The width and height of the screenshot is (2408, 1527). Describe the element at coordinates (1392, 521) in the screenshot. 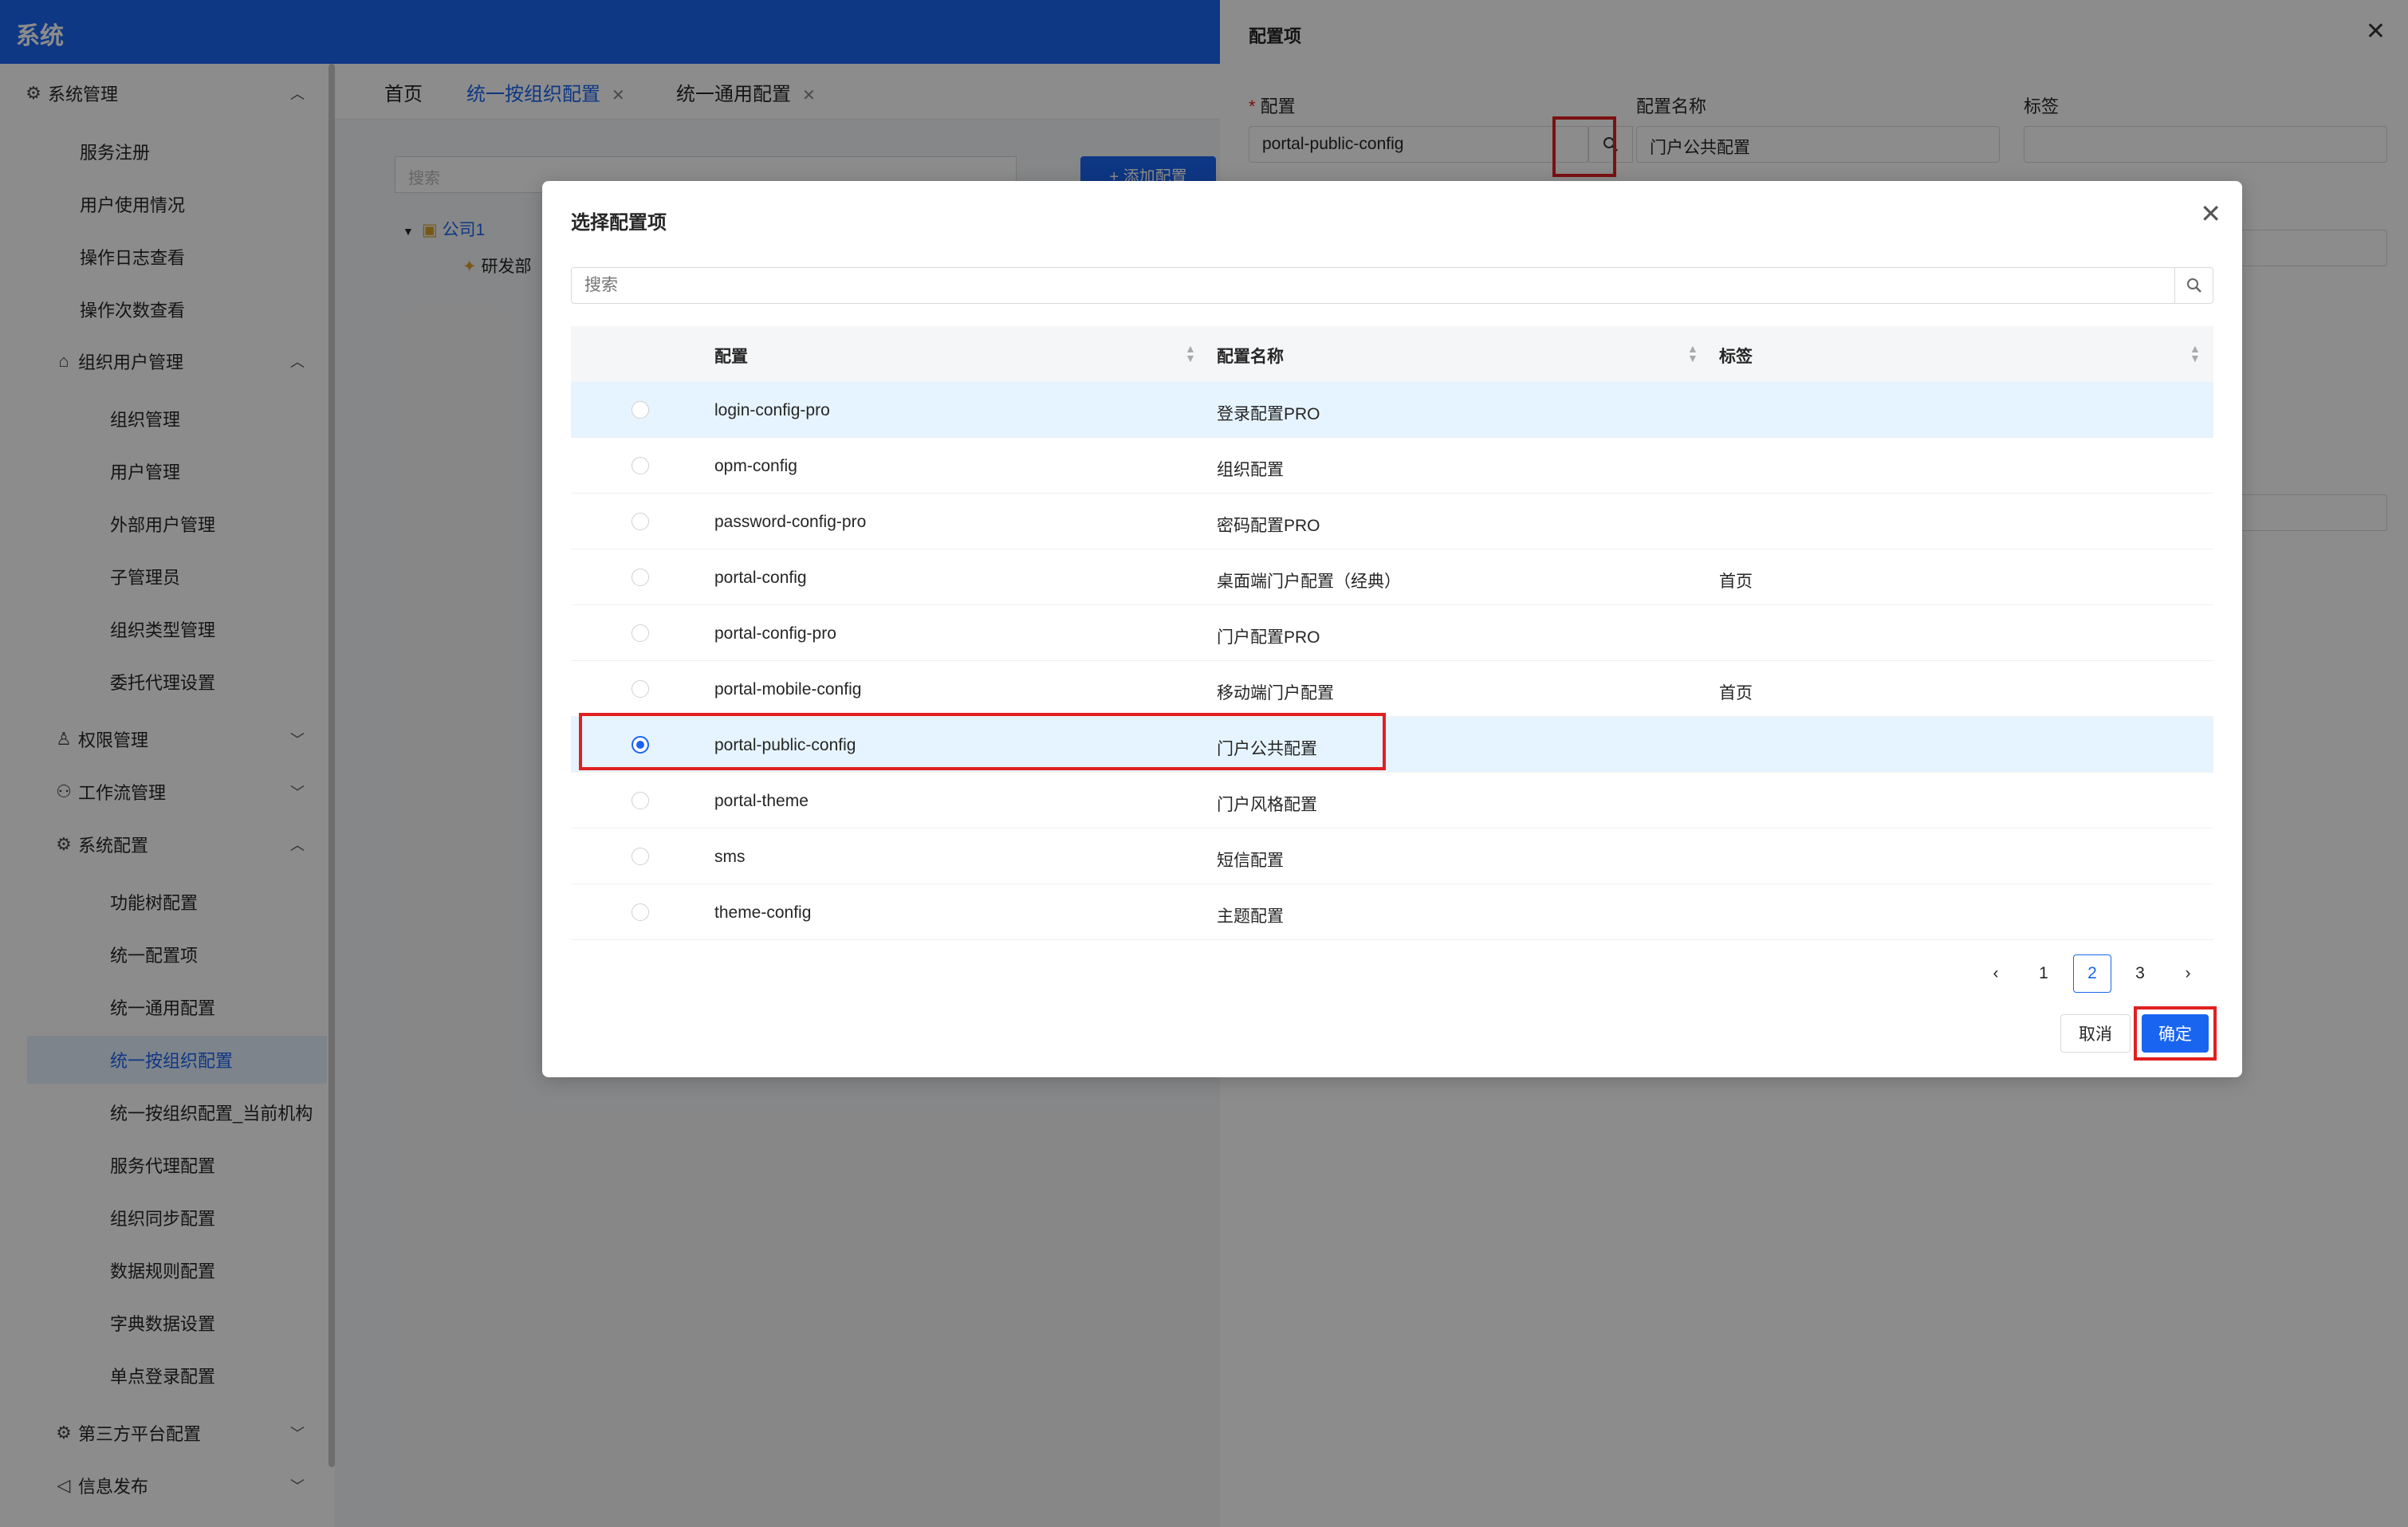

I see `table-row: password-config-pro 密码配置PRO` at that location.